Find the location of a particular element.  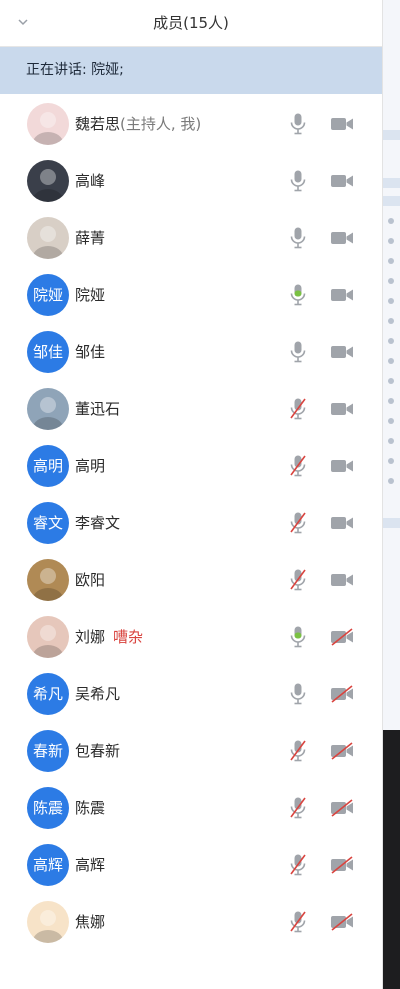

members-title: 成员(15人) is located at coordinates (191, 23).